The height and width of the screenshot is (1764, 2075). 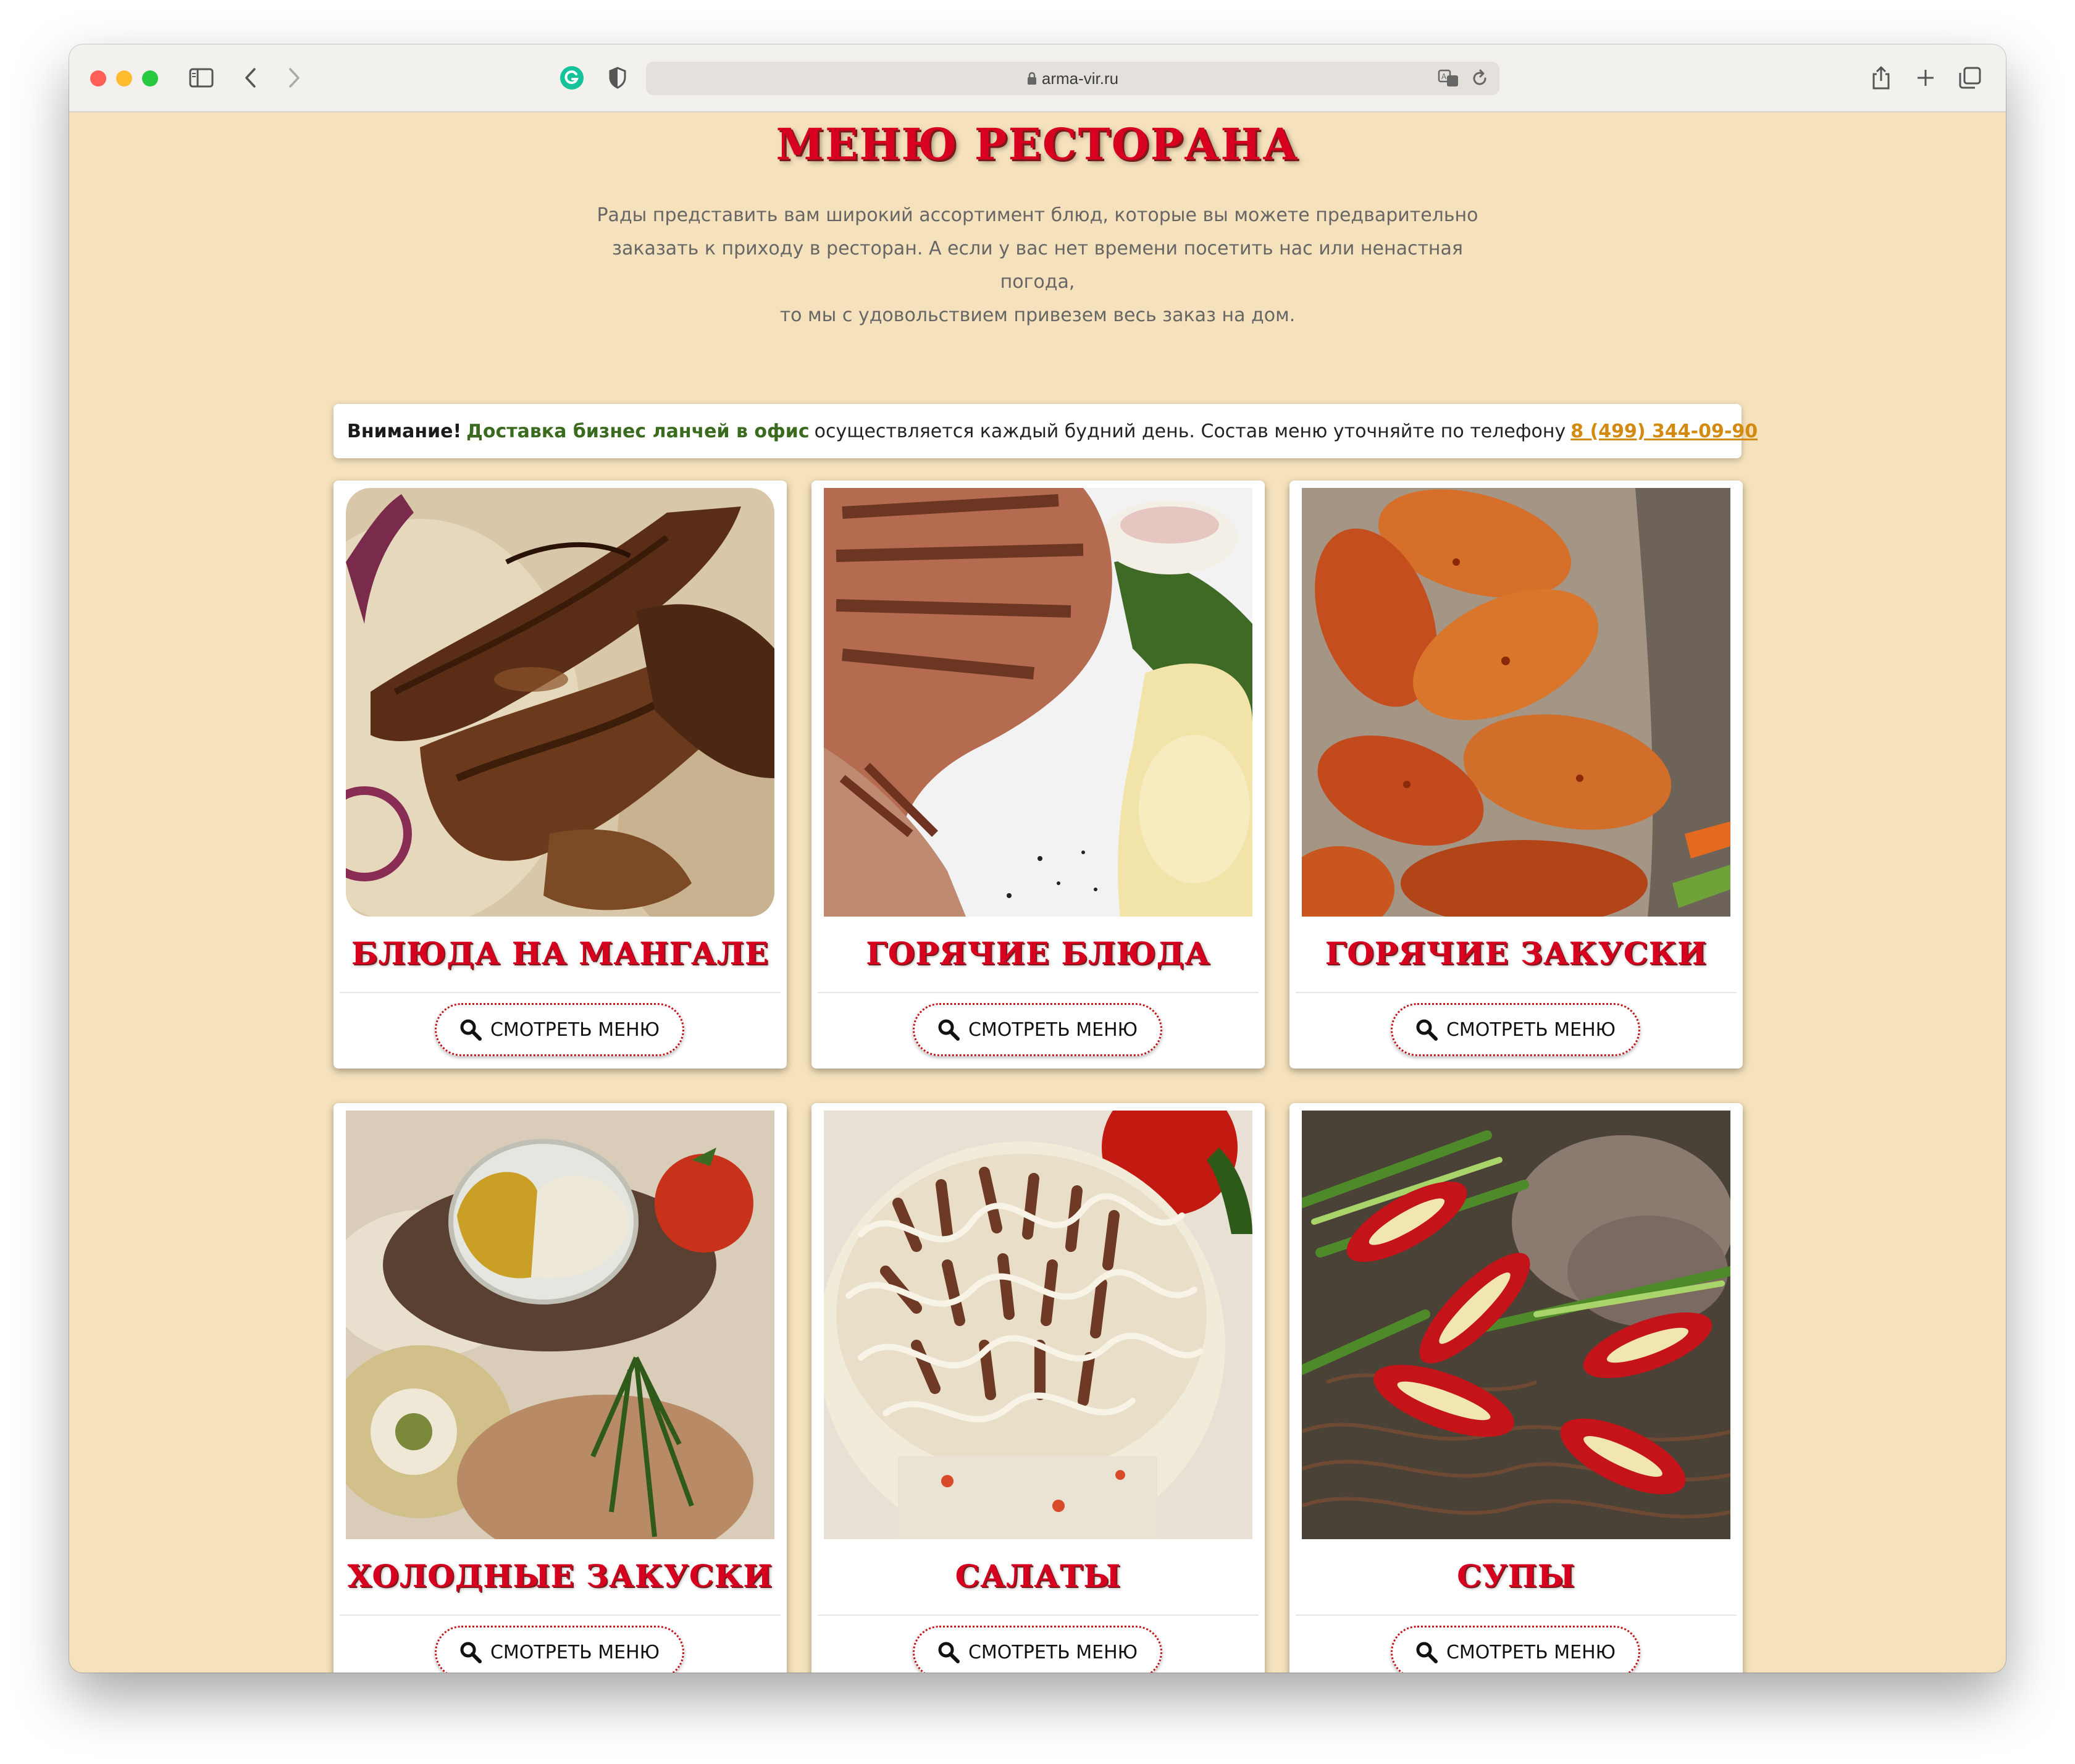 I want to click on menu-card: ГОРЯЧИЕ БЛЮДА СМОТРЕТЬ МЕНЮ, so click(x=1038, y=775).